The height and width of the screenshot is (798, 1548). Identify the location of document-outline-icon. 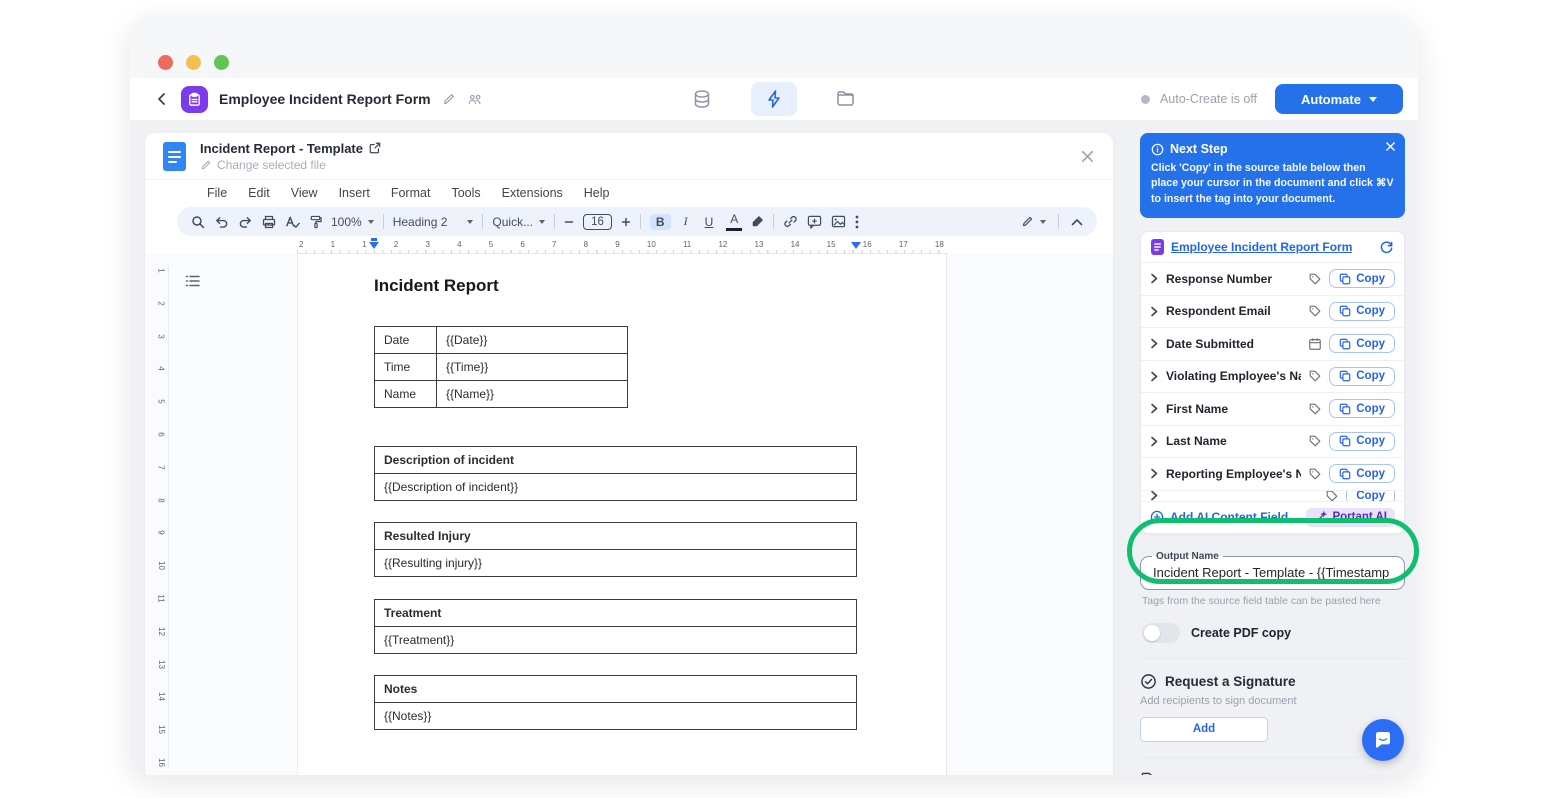
(193, 283).